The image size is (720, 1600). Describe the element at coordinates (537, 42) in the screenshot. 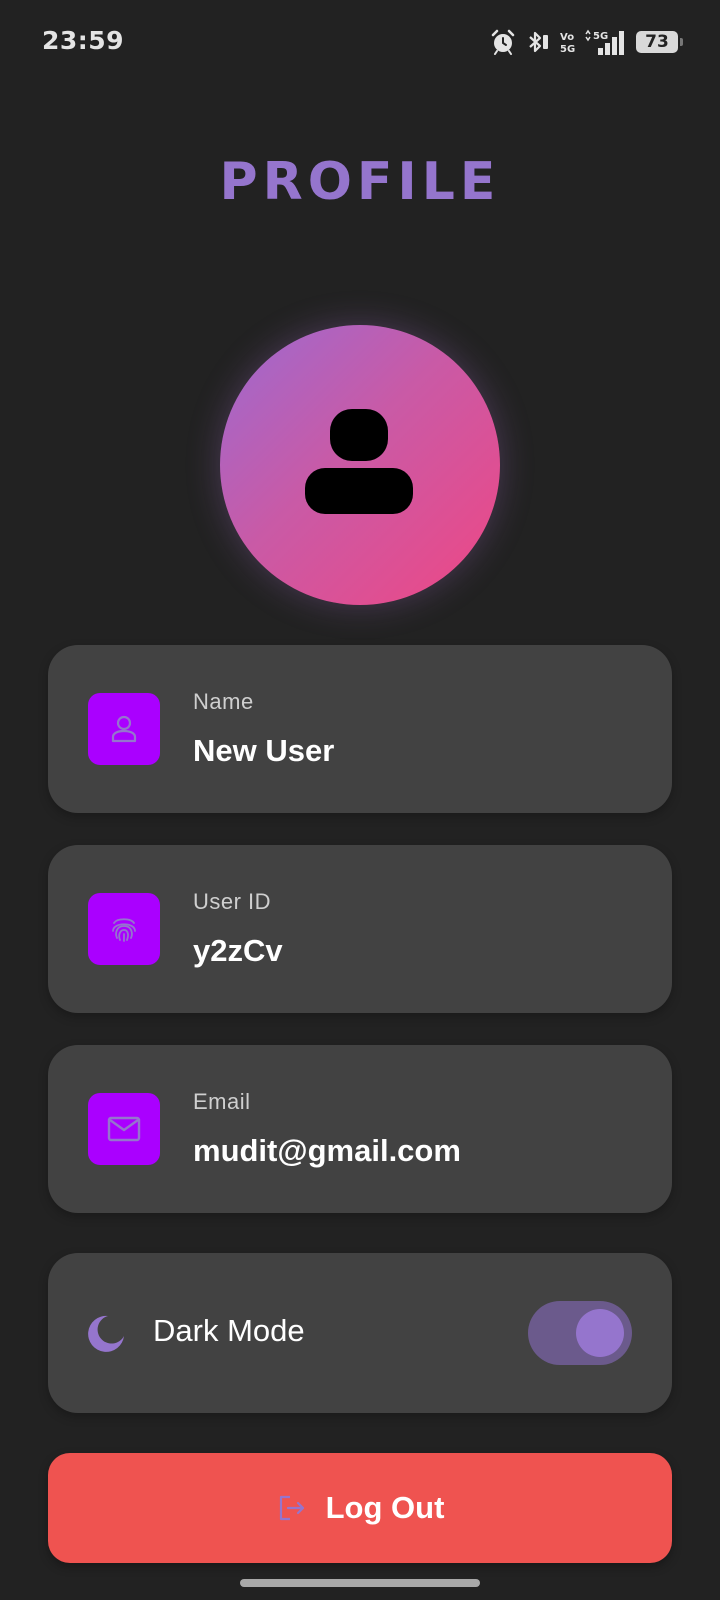

I see `bluetooth-icon` at that location.